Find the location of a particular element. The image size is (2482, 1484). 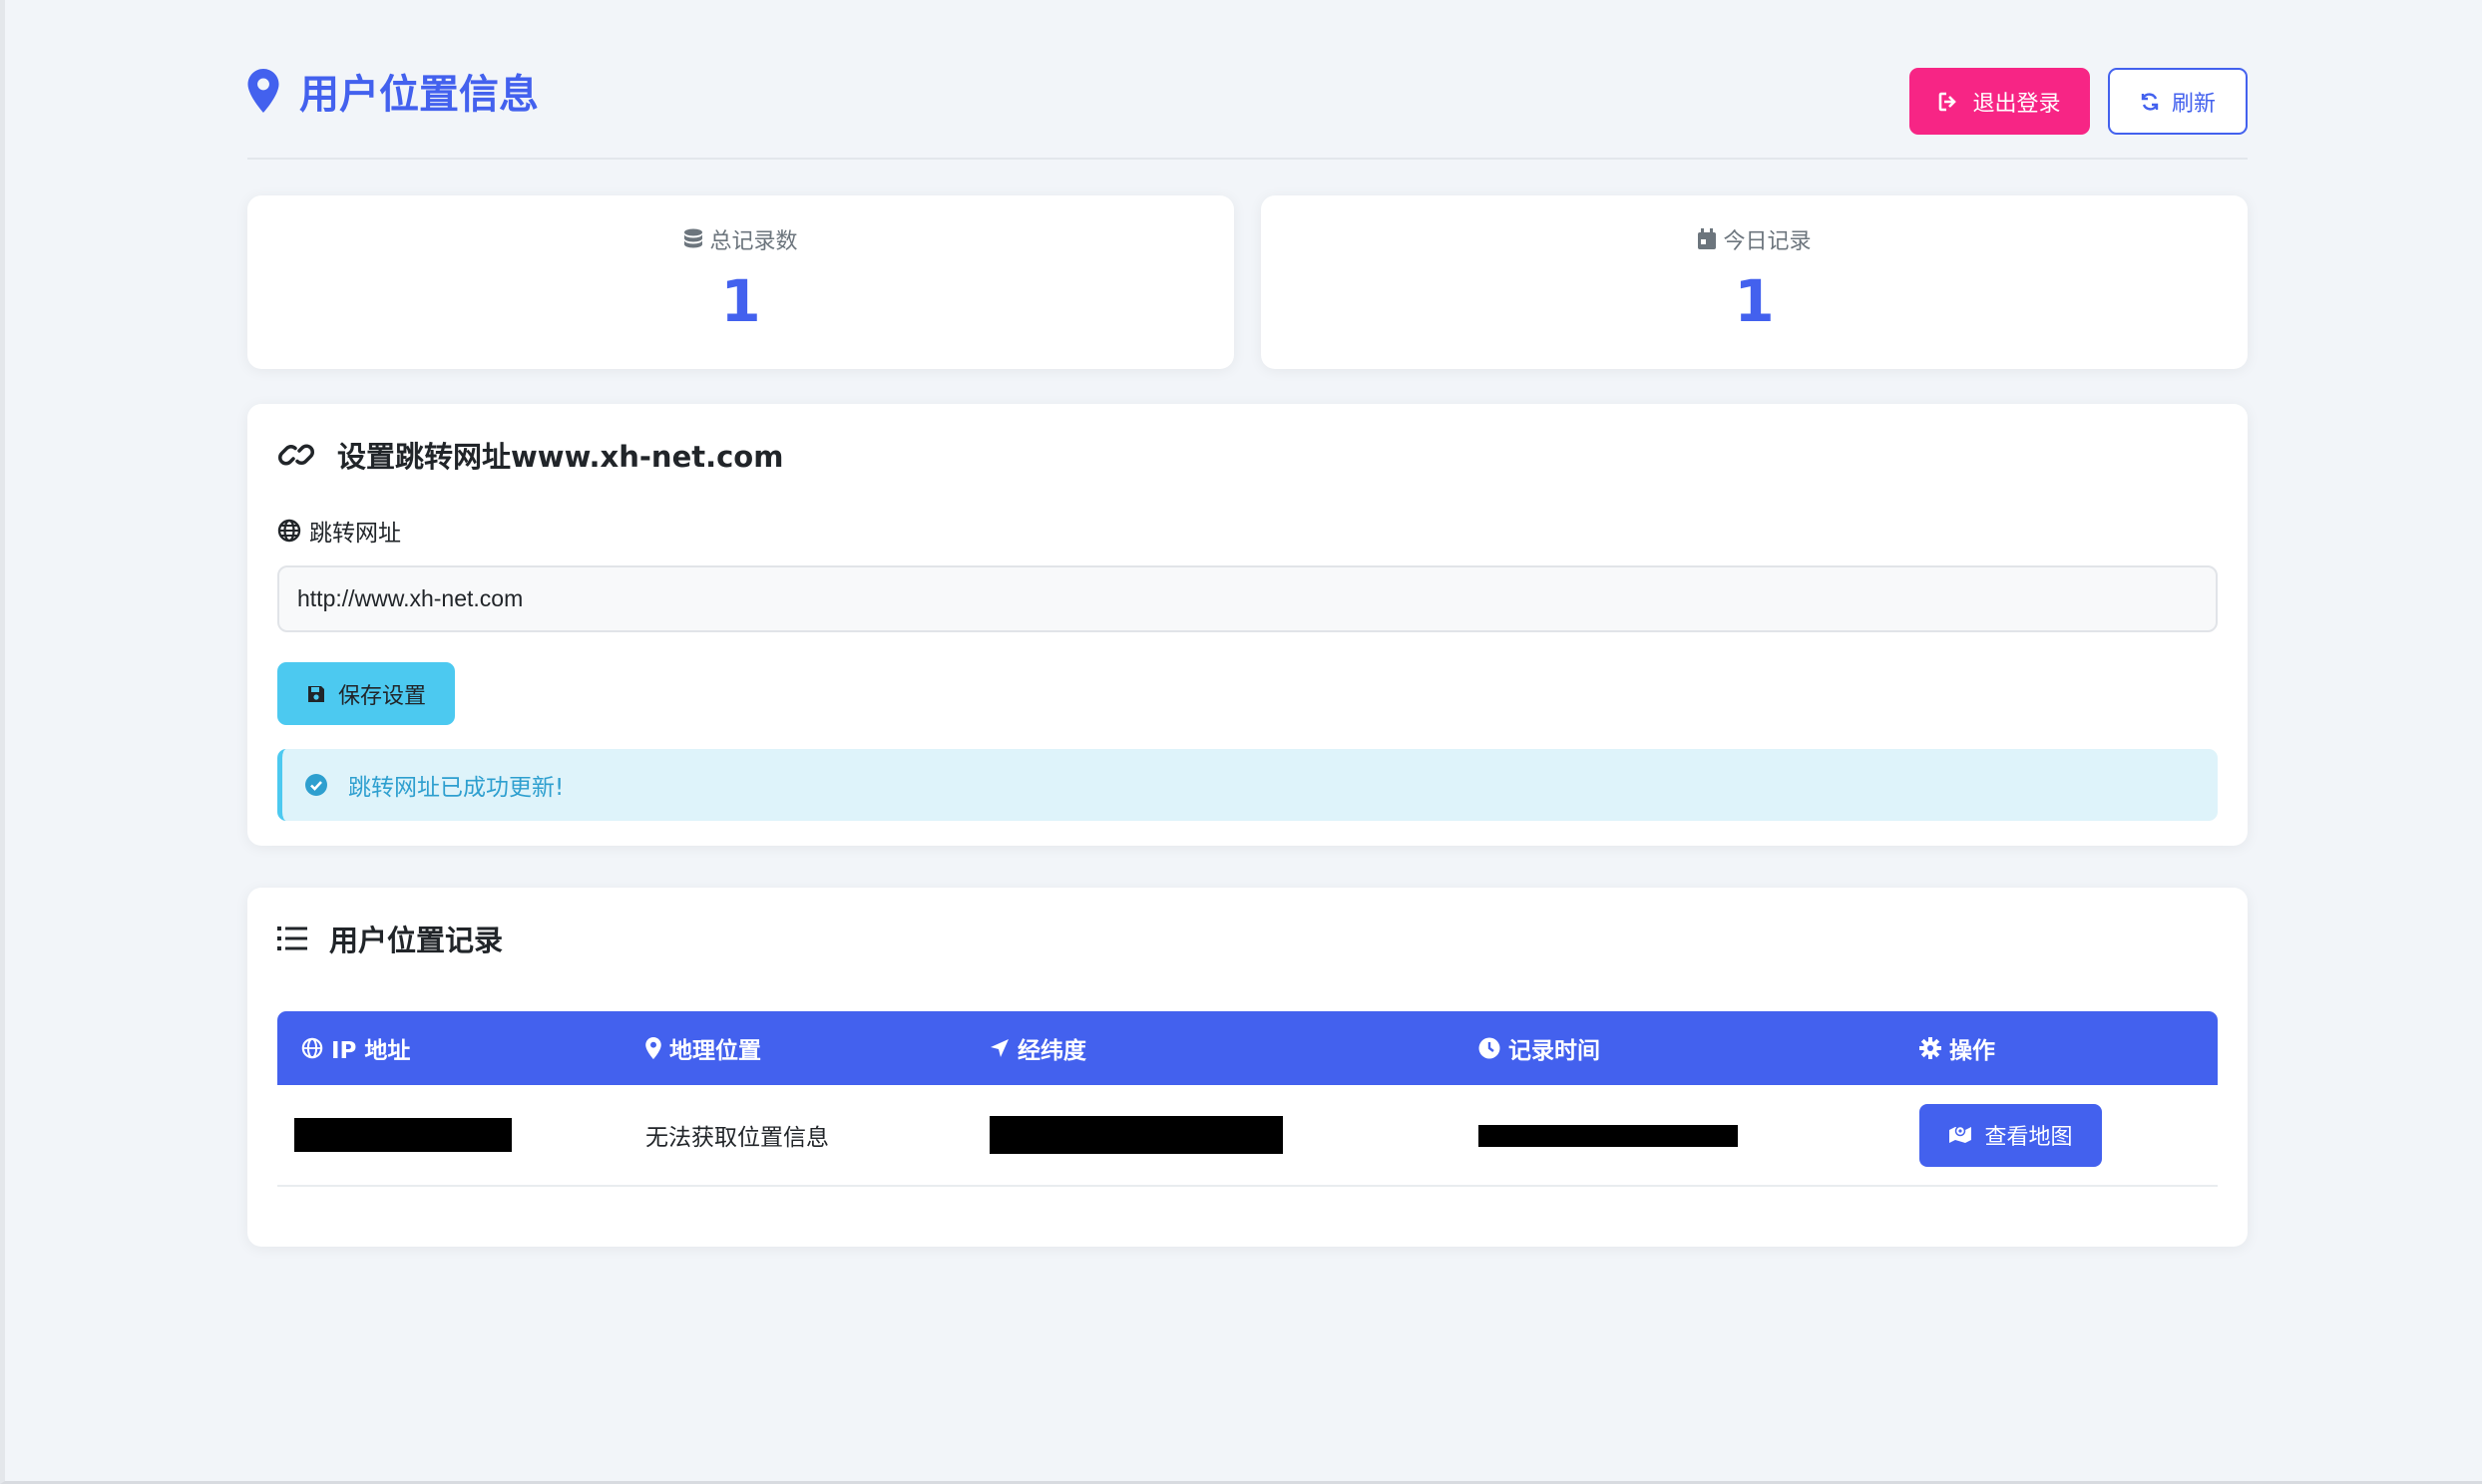

stat-value-today: 1 is located at coordinates (1754, 301).